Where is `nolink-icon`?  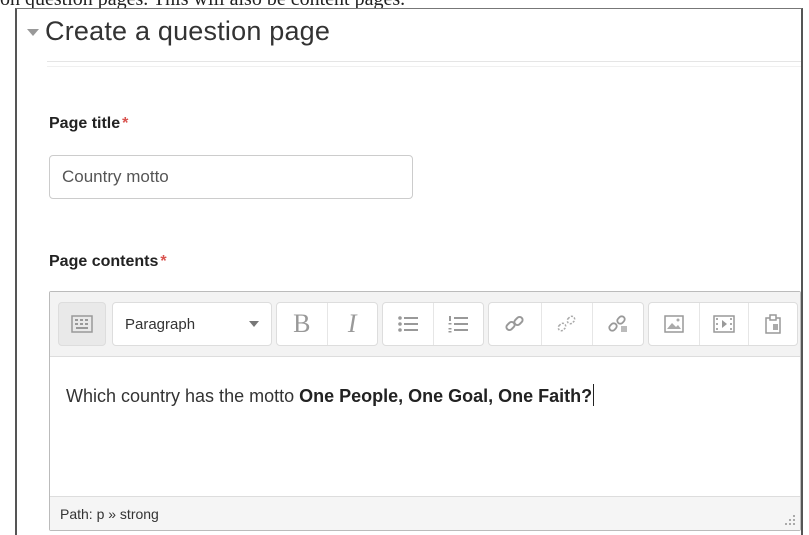
nolink-icon is located at coordinates (617, 324).